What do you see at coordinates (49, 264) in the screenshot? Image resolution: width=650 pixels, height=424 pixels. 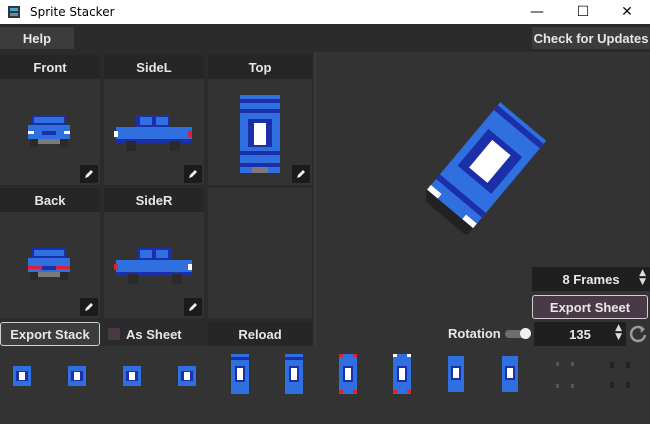 I see `car-back-sprite` at bounding box center [49, 264].